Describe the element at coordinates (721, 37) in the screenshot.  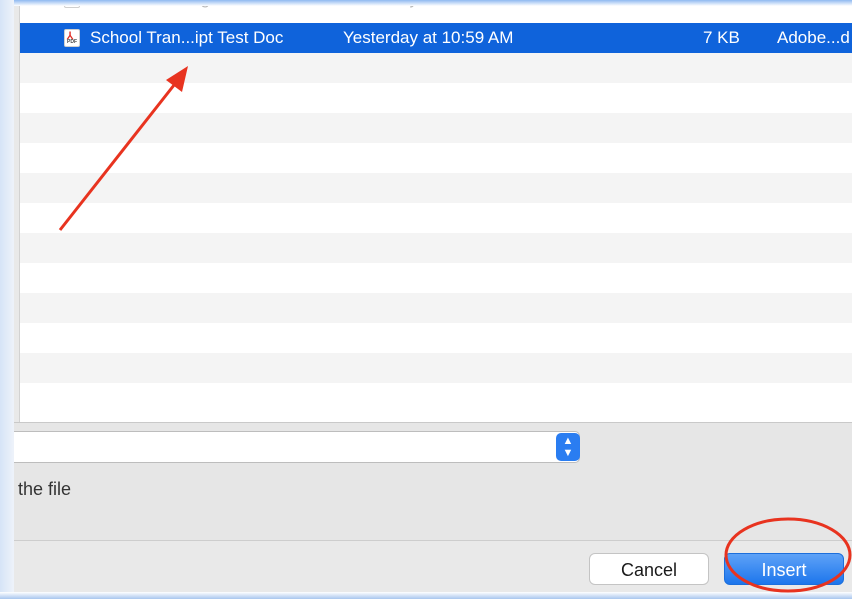
I see `file-size: 7 KB` at that location.